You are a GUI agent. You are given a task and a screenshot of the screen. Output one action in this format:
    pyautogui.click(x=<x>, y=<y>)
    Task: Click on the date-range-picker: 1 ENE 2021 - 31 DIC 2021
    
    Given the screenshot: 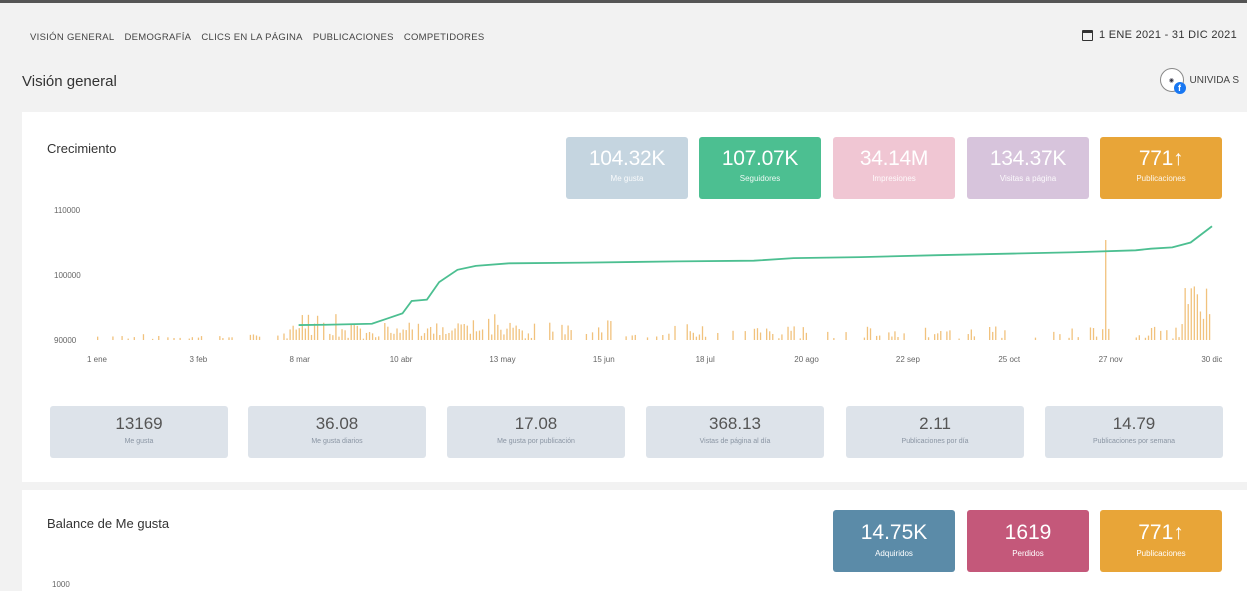 What is the action you would take?
    pyautogui.click(x=1159, y=35)
    